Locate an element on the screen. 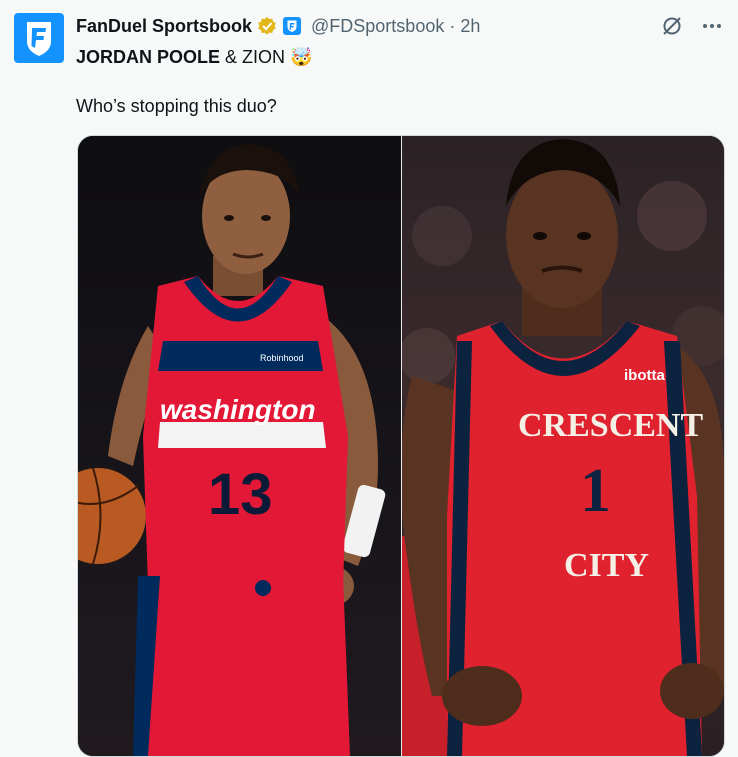 The height and width of the screenshot is (757, 738). tweet-actions is located at coordinates (692, 26).